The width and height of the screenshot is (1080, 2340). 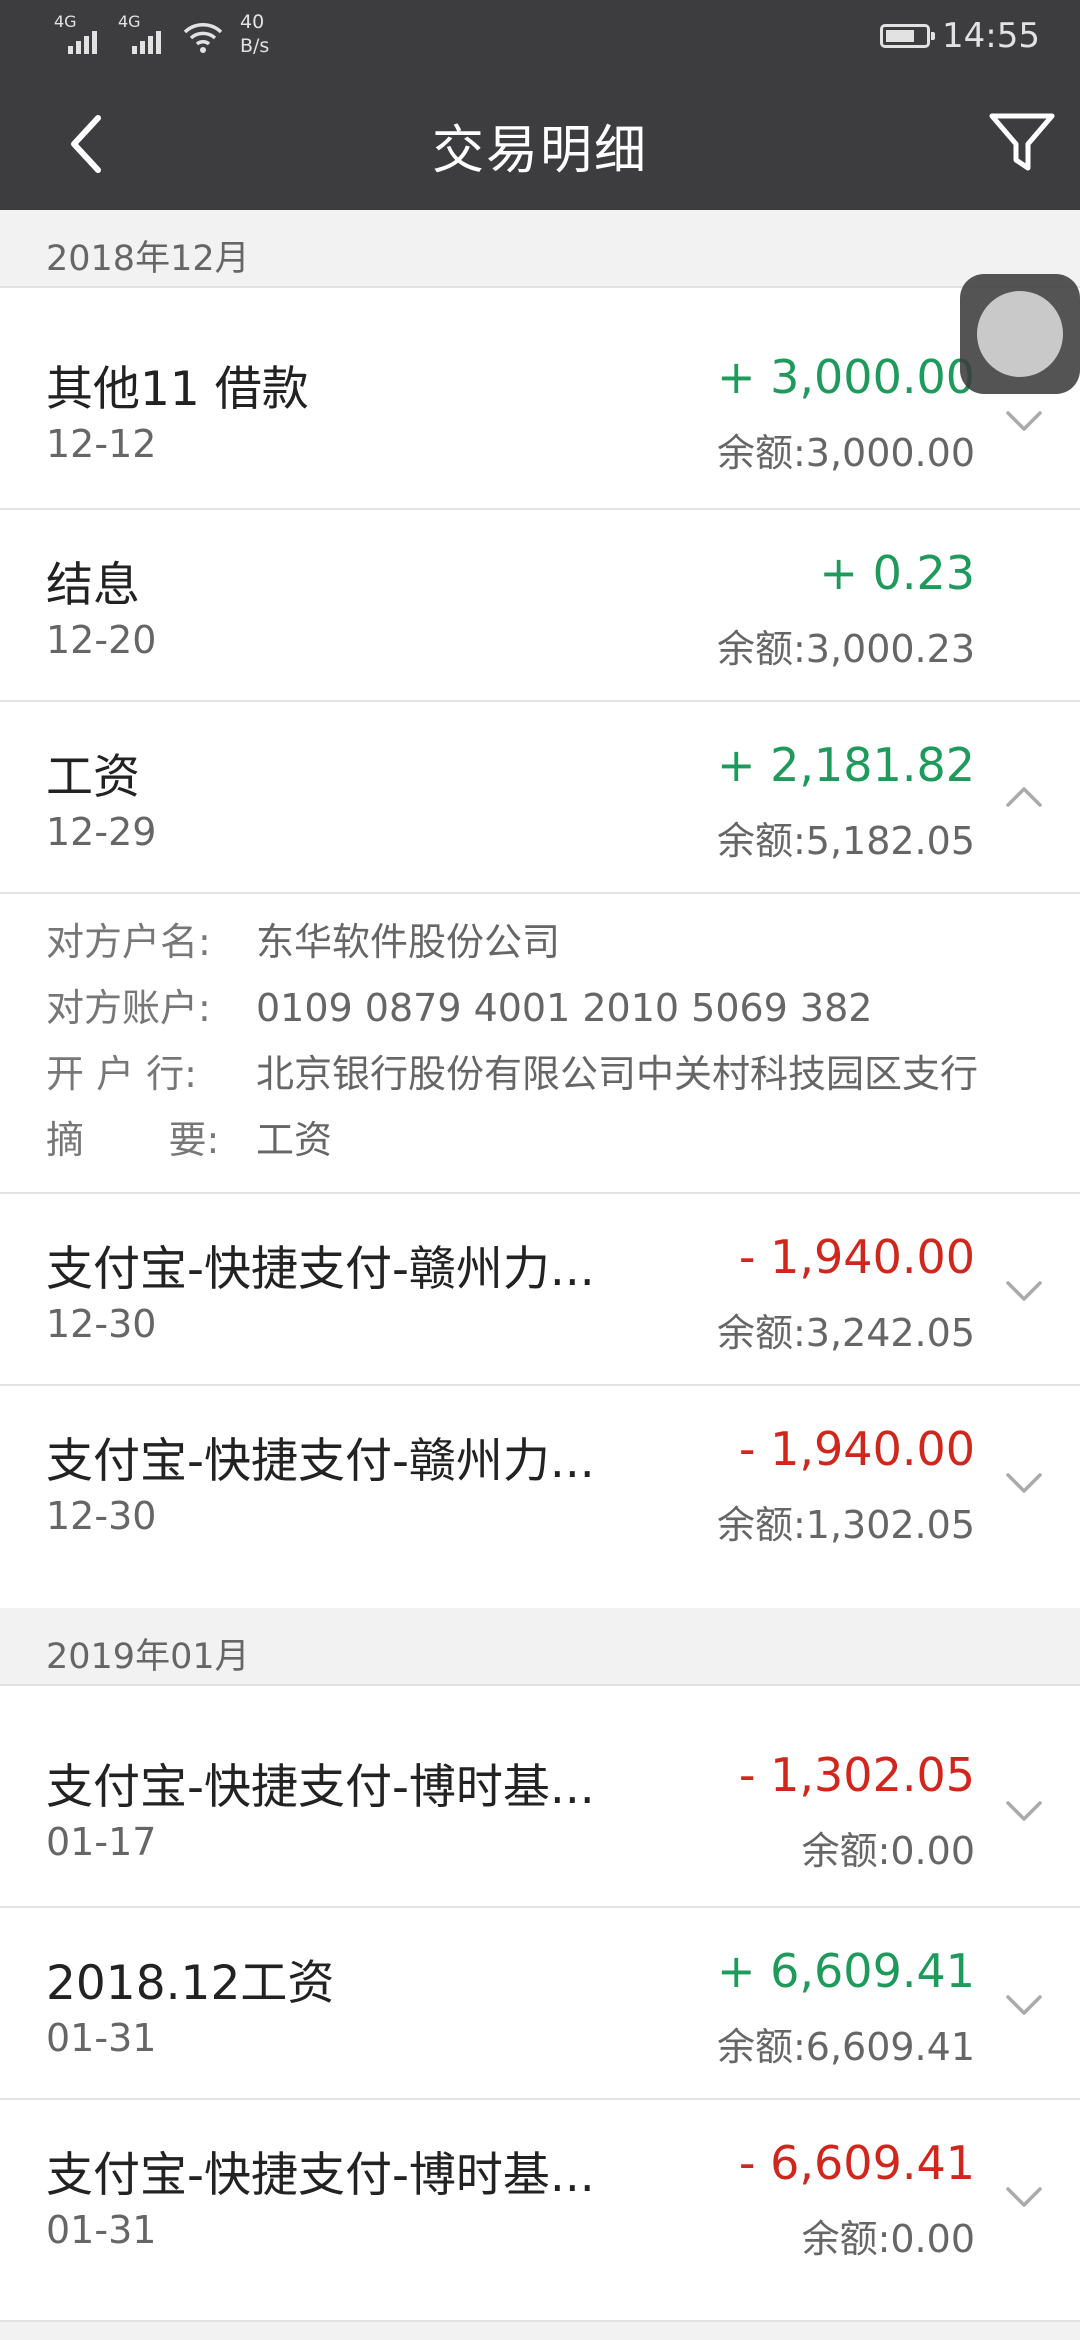 I want to click on transaction-date: 12-20, so click(x=101, y=640).